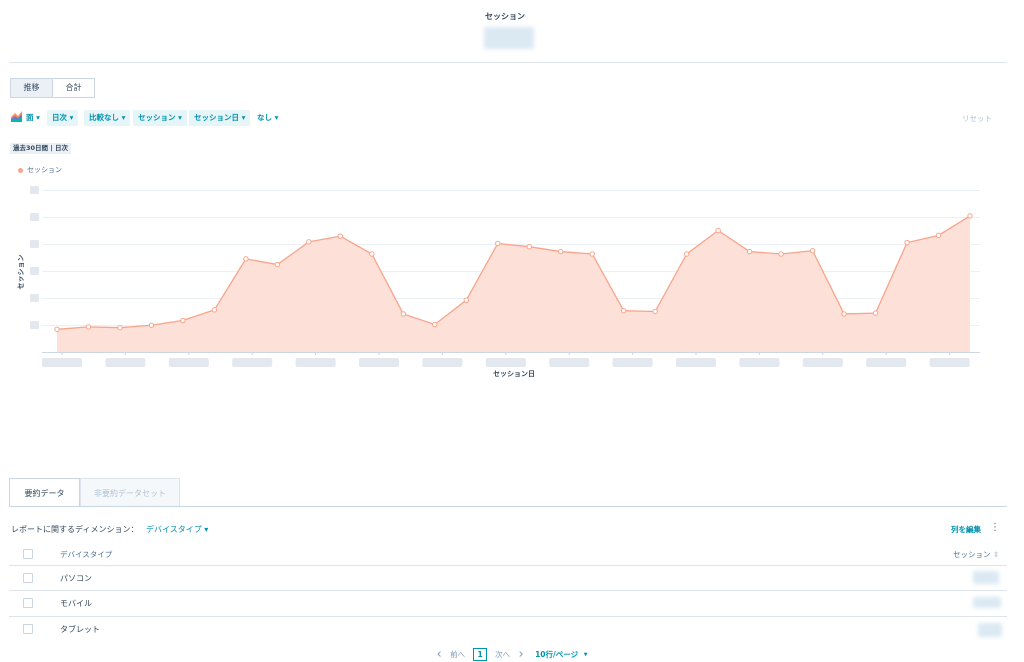  I want to click on table-row: モバイル, so click(512, 603).